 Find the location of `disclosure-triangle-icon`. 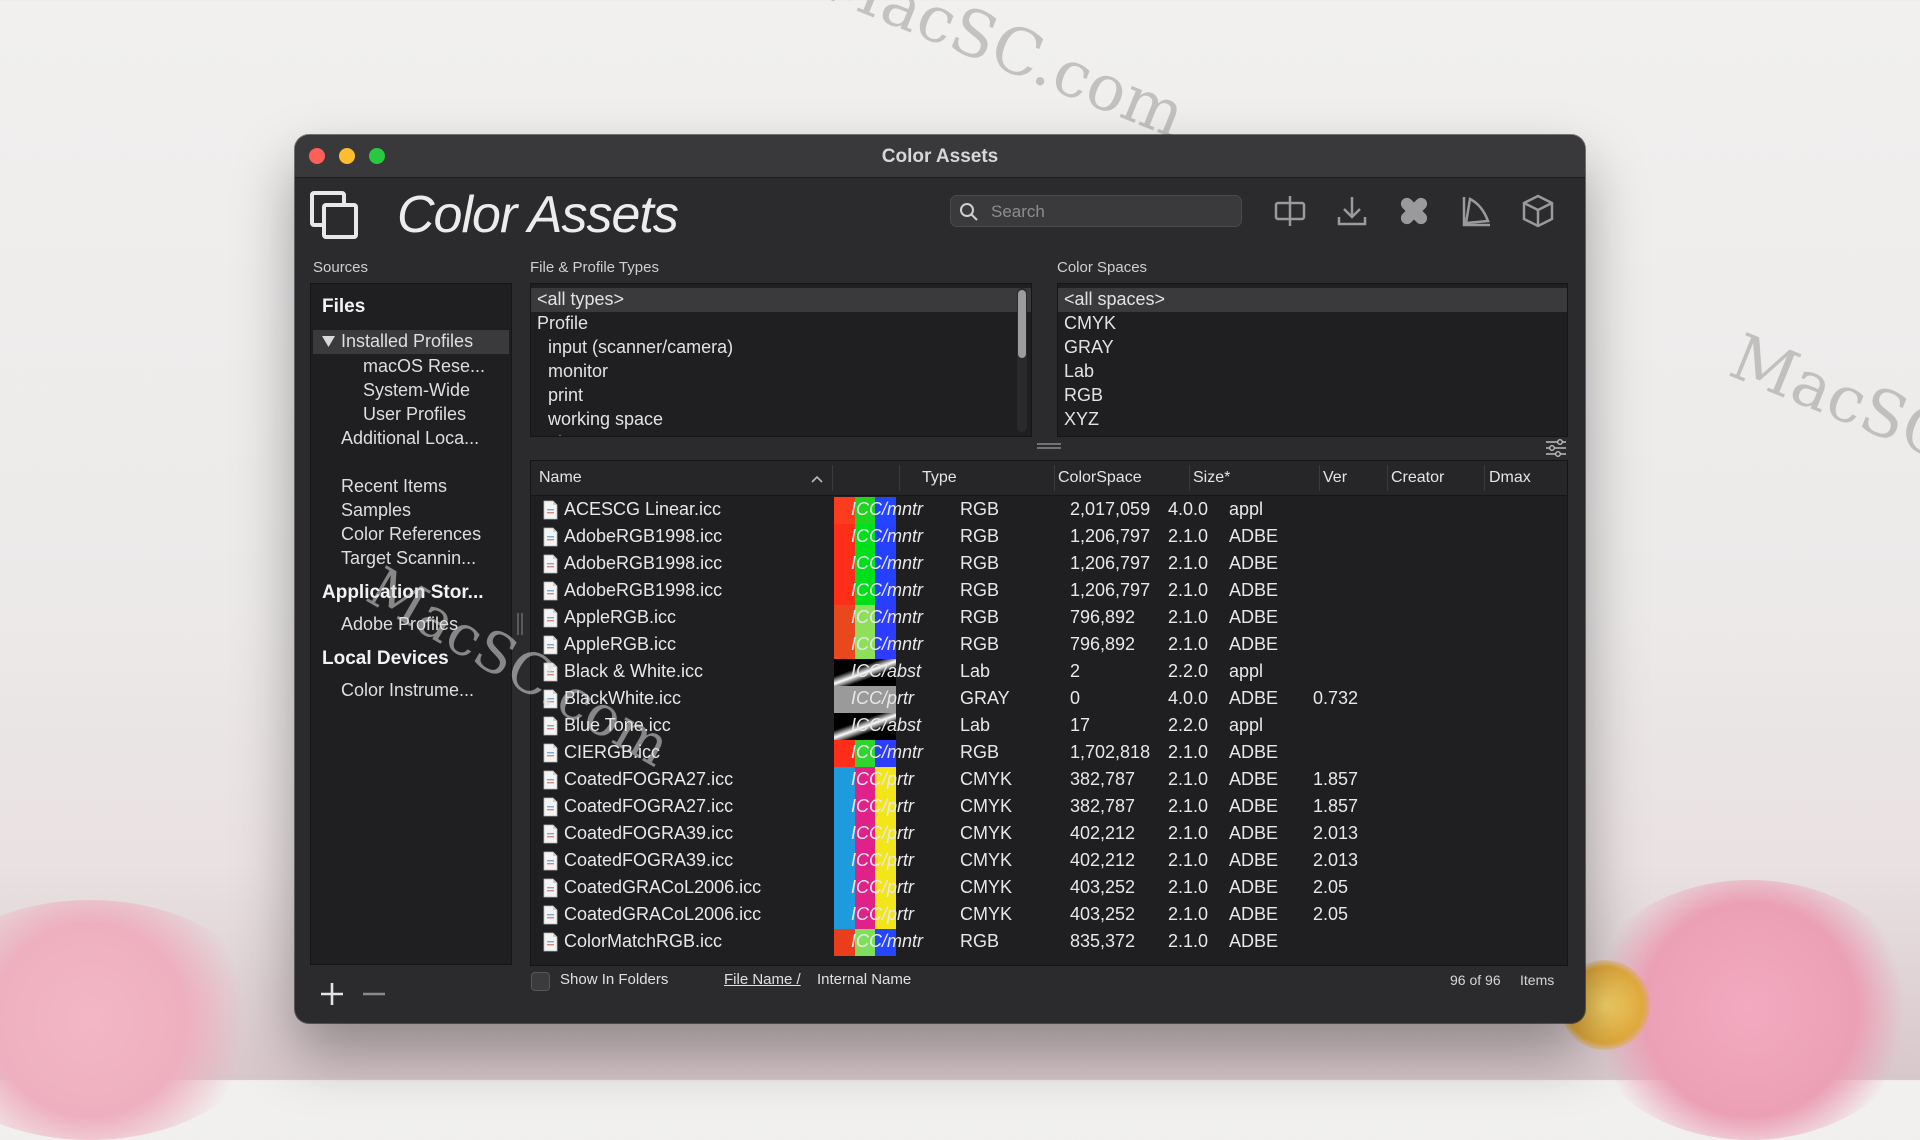

disclosure-triangle-icon is located at coordinates (328, 342).